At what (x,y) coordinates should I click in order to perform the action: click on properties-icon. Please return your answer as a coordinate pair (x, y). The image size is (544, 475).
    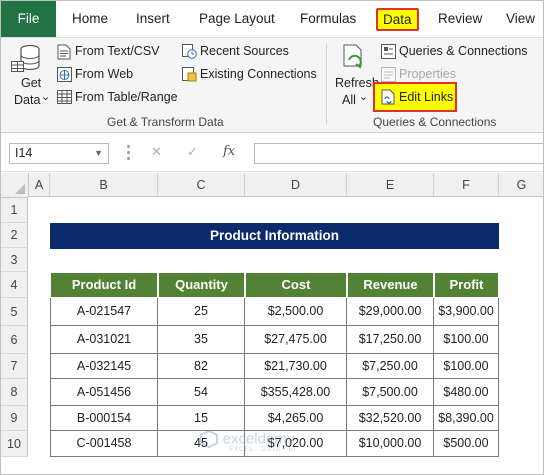
    Looking at the image, I should click on (388, 74).